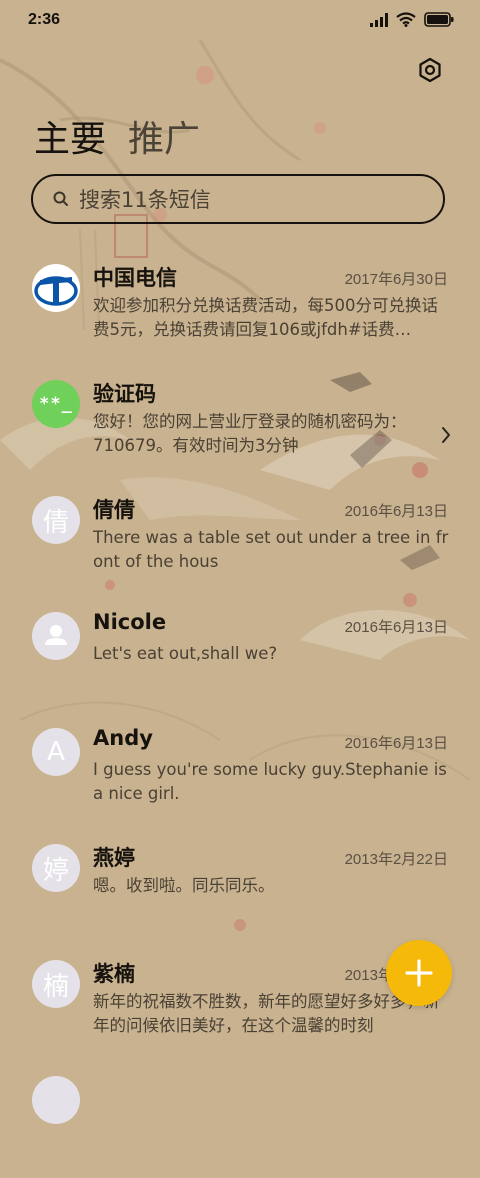 Image resolution: width=480 pixels, height=1178 pixels. Describe the element at coordinates (135, 278) in the screenshot. I see `contact-name: 中国电信` at that location.